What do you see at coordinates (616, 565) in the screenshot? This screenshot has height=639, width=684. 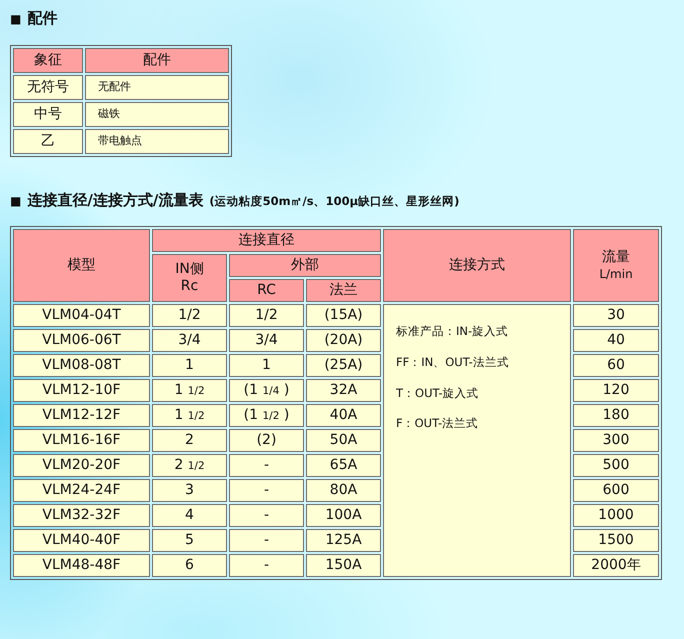 I see `table-cell: 2000年` at bounding box center [616, 565].